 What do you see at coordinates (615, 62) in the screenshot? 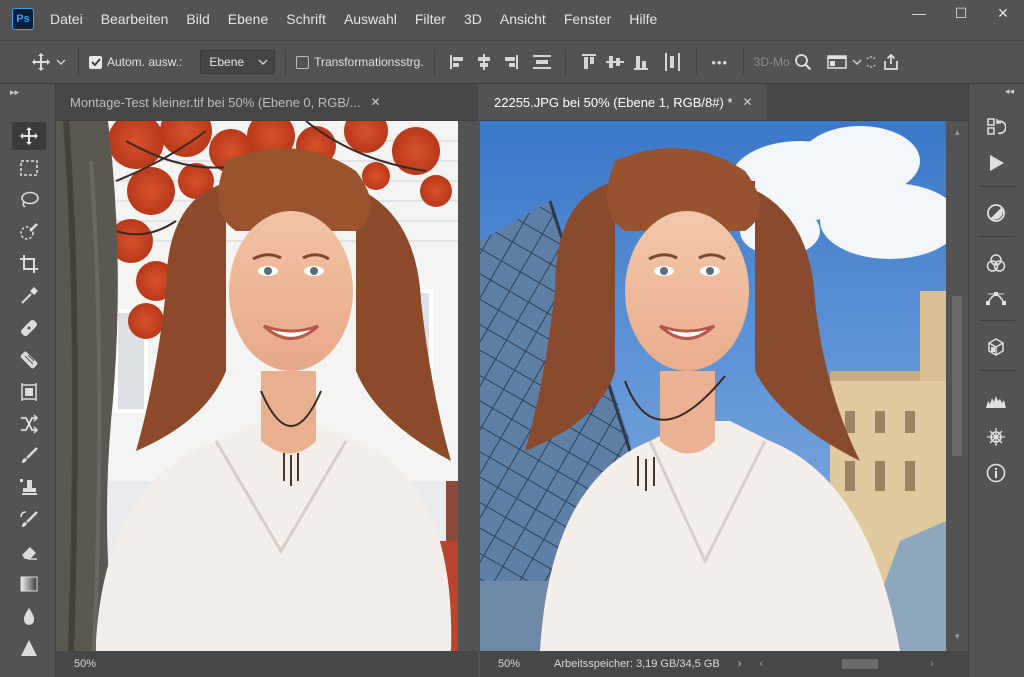
I see `align-middle-vertical-icon` at bounding box center [615, 62].